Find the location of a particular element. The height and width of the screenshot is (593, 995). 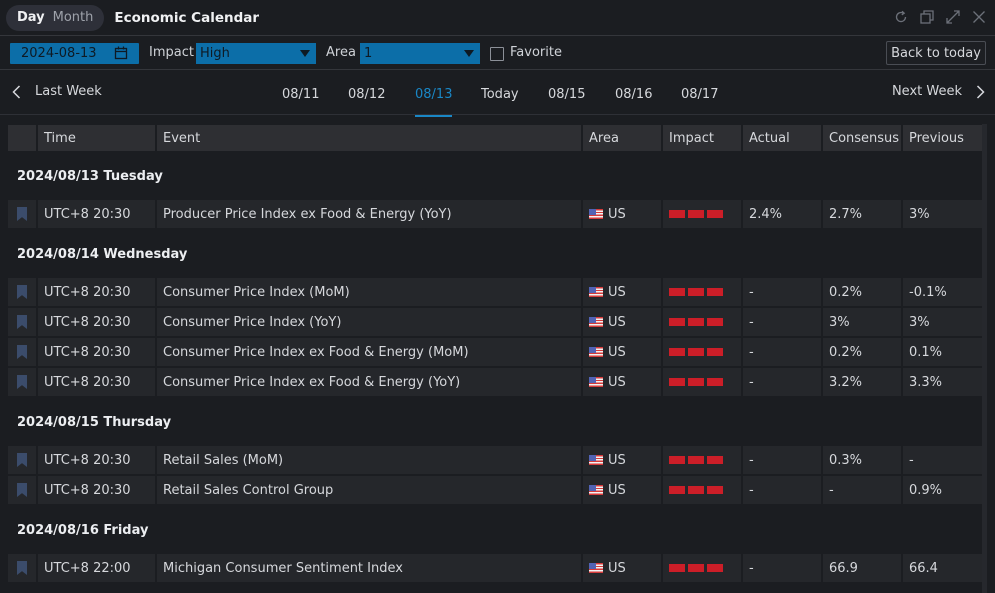

day-tab-0812: 08/12 is located at coordinates (366, 94).